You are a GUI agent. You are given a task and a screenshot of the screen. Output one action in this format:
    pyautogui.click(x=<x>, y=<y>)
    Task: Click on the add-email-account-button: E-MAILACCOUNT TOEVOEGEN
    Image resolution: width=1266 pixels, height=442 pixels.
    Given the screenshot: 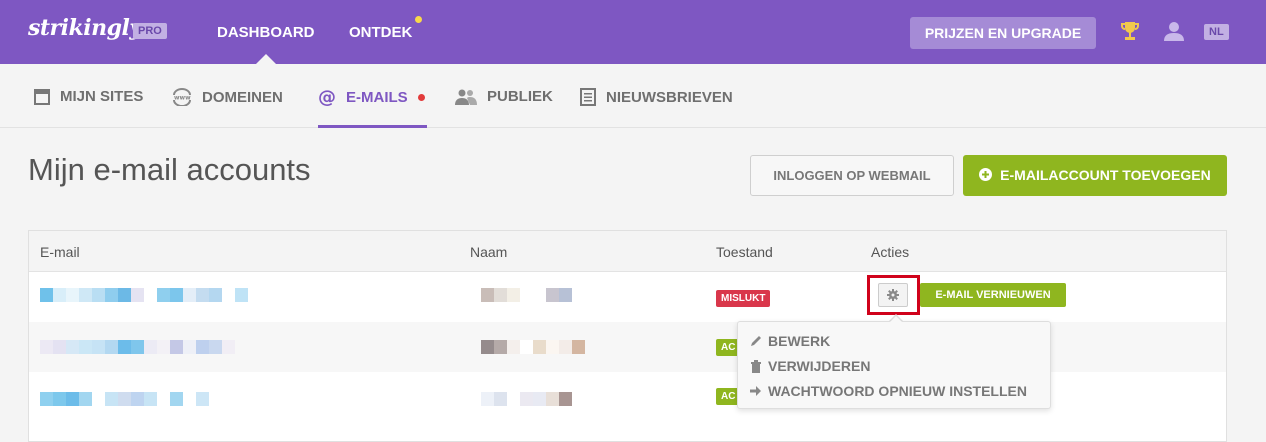 What is the action you would take?
    pyautogui.click(x=1095, y=175)
    